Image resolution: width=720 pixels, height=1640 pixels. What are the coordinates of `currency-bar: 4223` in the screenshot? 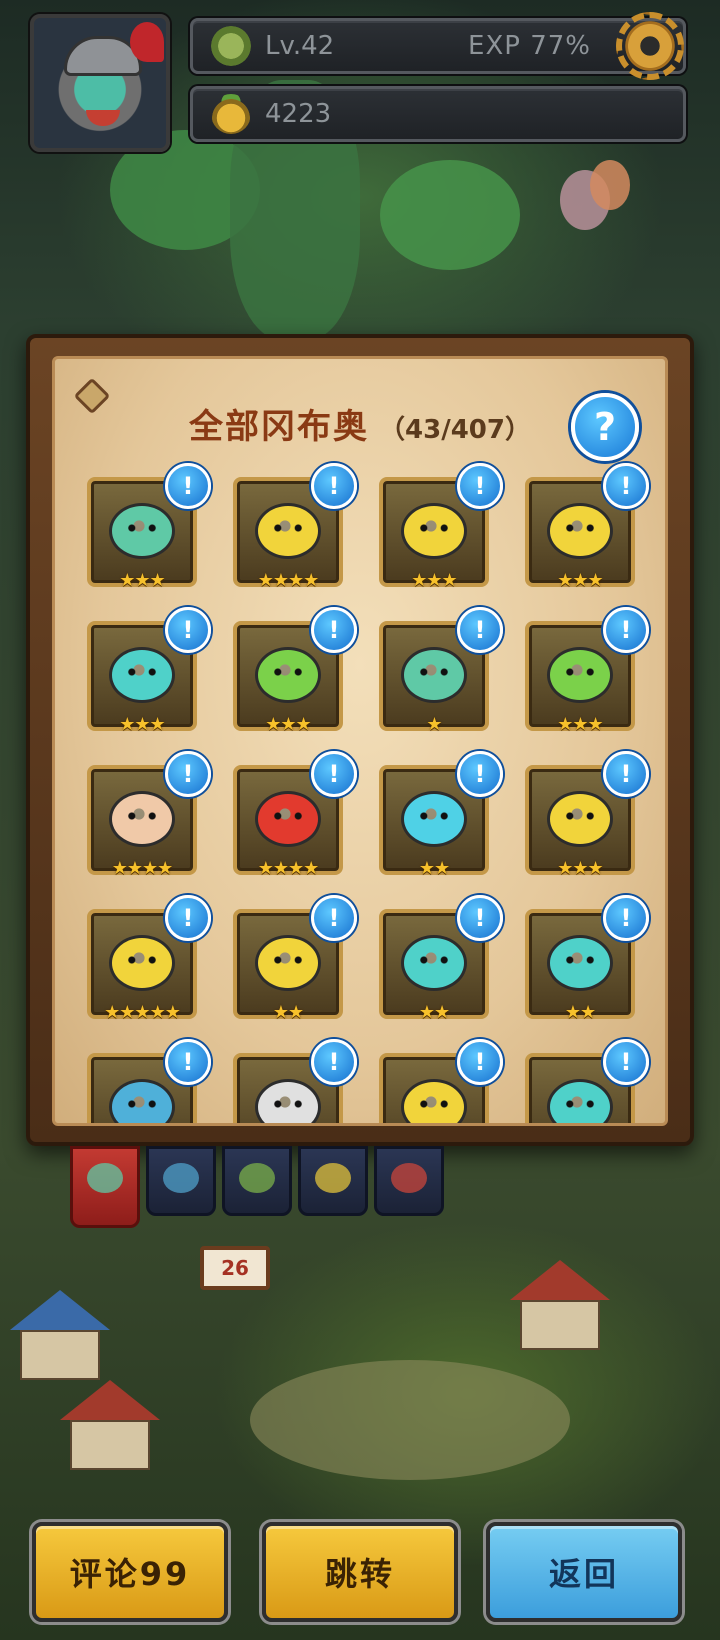 It's located at (438, 114).